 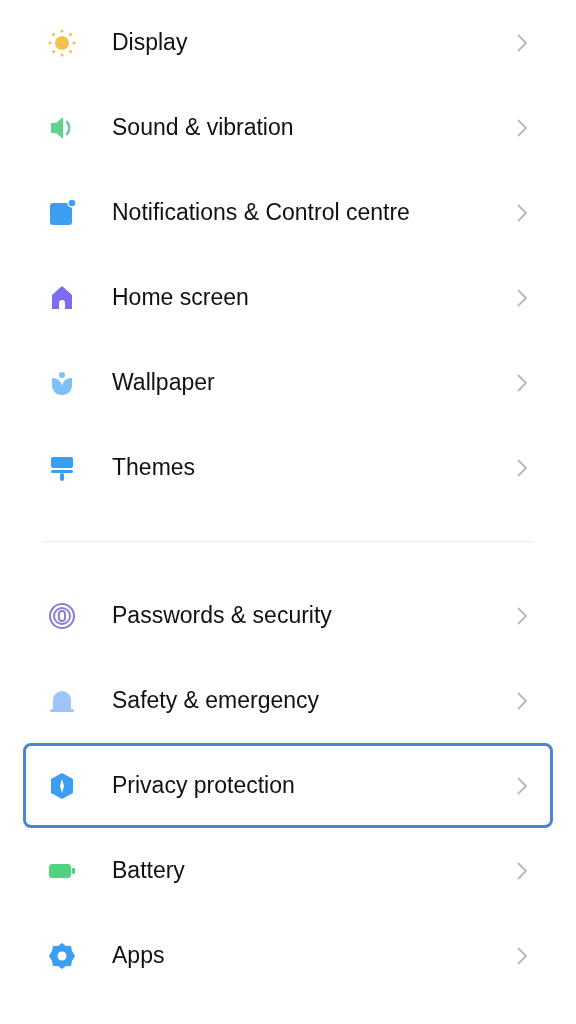 I want to click on settings-item: Passwords & security, so click(x=288, y=615).